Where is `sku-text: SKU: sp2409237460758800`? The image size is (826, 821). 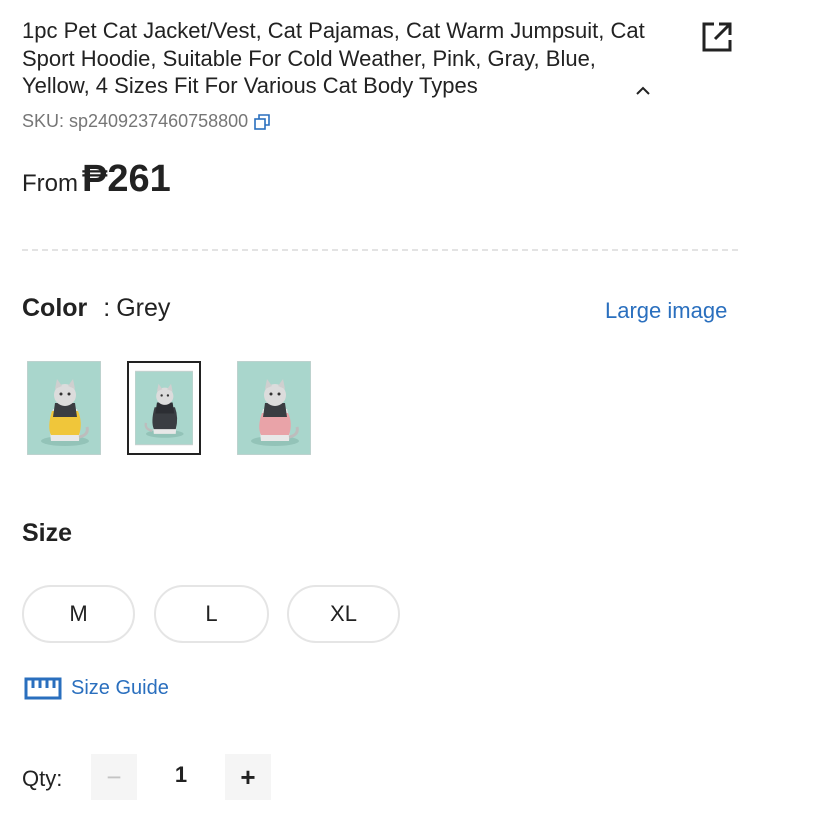
sku-text: SKU: sp2409237460758800 is located at coordinates (135, 121).